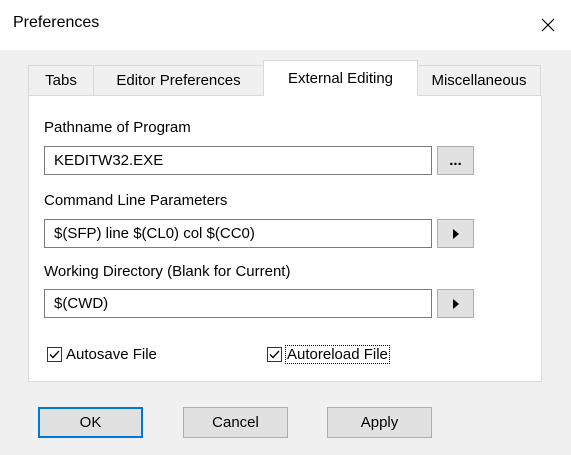 This screenshot has height=455, width=571. I want to click on close-icon, so click(548, 25).